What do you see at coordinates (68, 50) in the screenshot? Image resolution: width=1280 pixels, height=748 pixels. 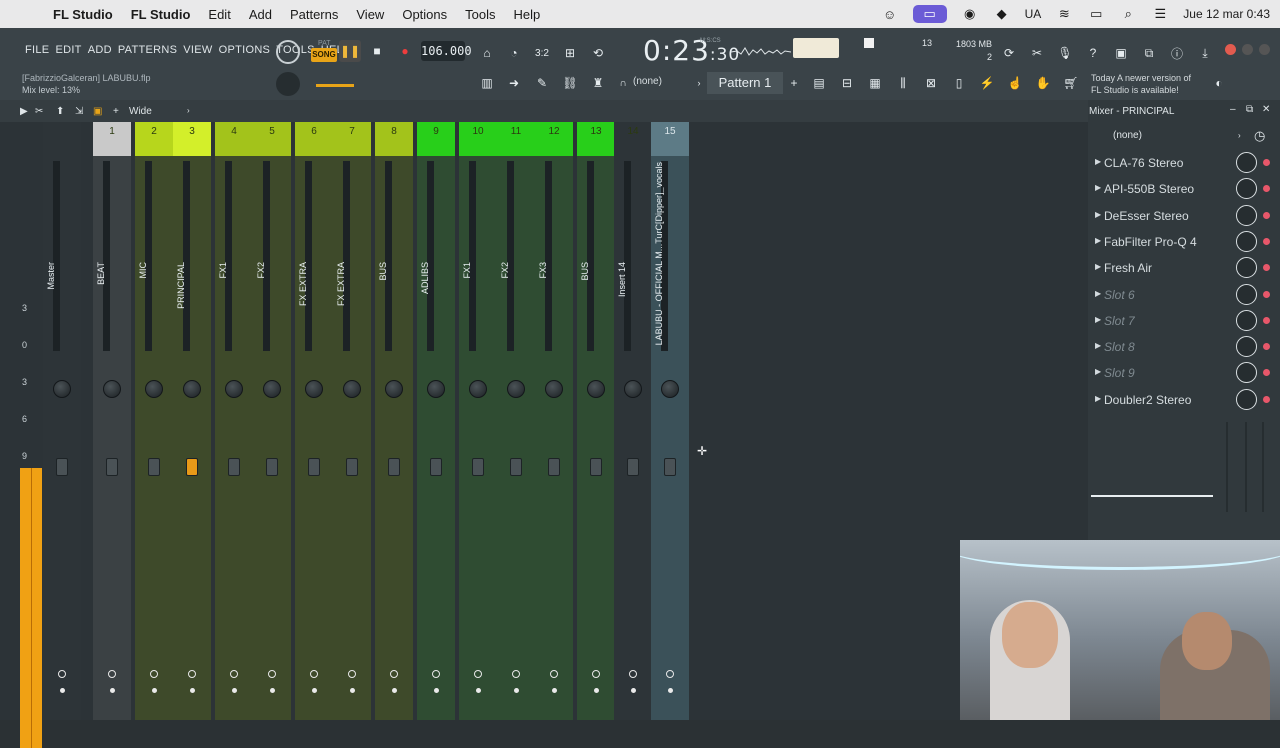 I see `fl-menu-edit: EDIT` at bounding box center [68, 50].